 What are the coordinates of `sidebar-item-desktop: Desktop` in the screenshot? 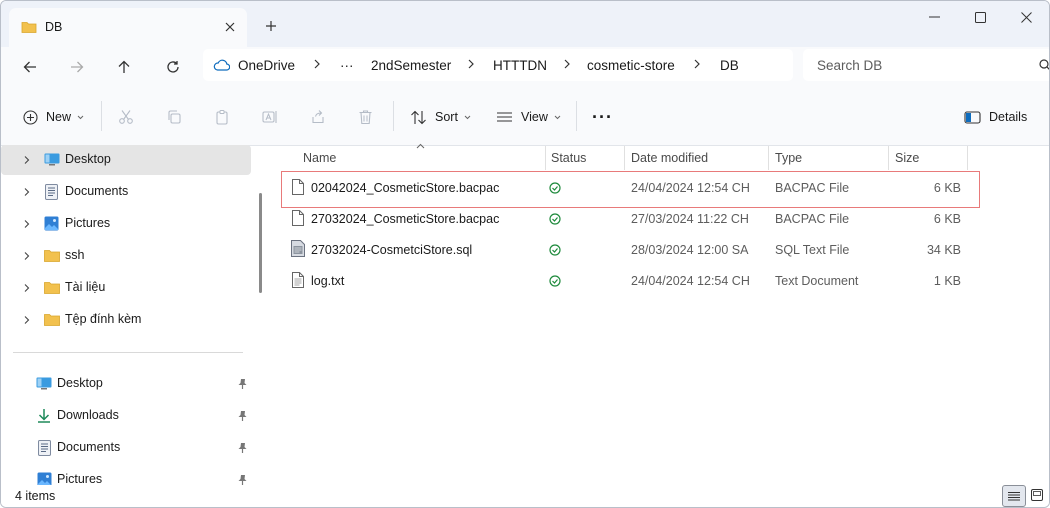 It's located at (126, 160).